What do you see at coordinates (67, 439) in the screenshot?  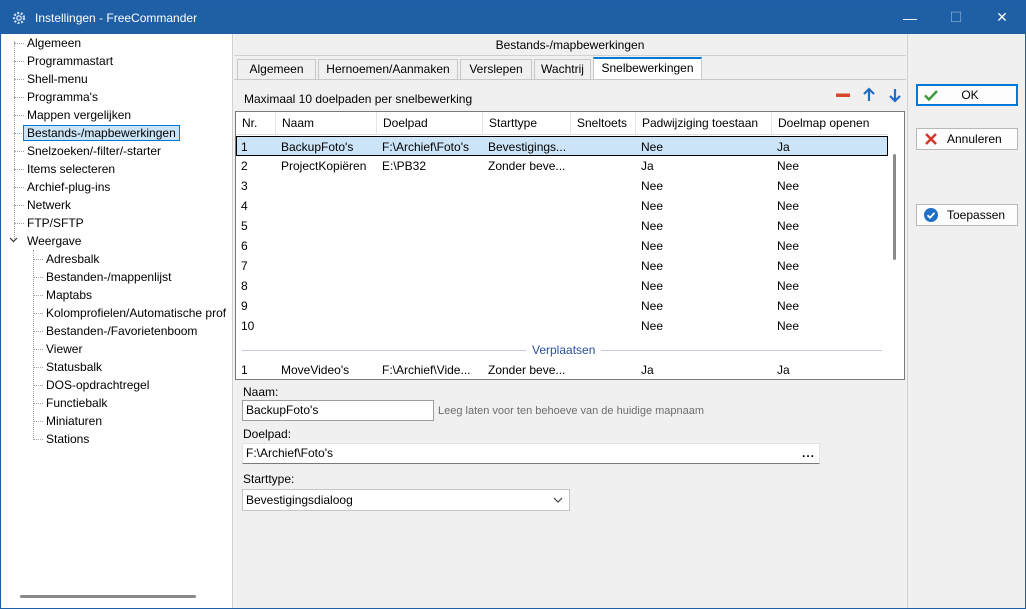 I see `tree-item-stations: Stations` at bounding box center [67, 439].